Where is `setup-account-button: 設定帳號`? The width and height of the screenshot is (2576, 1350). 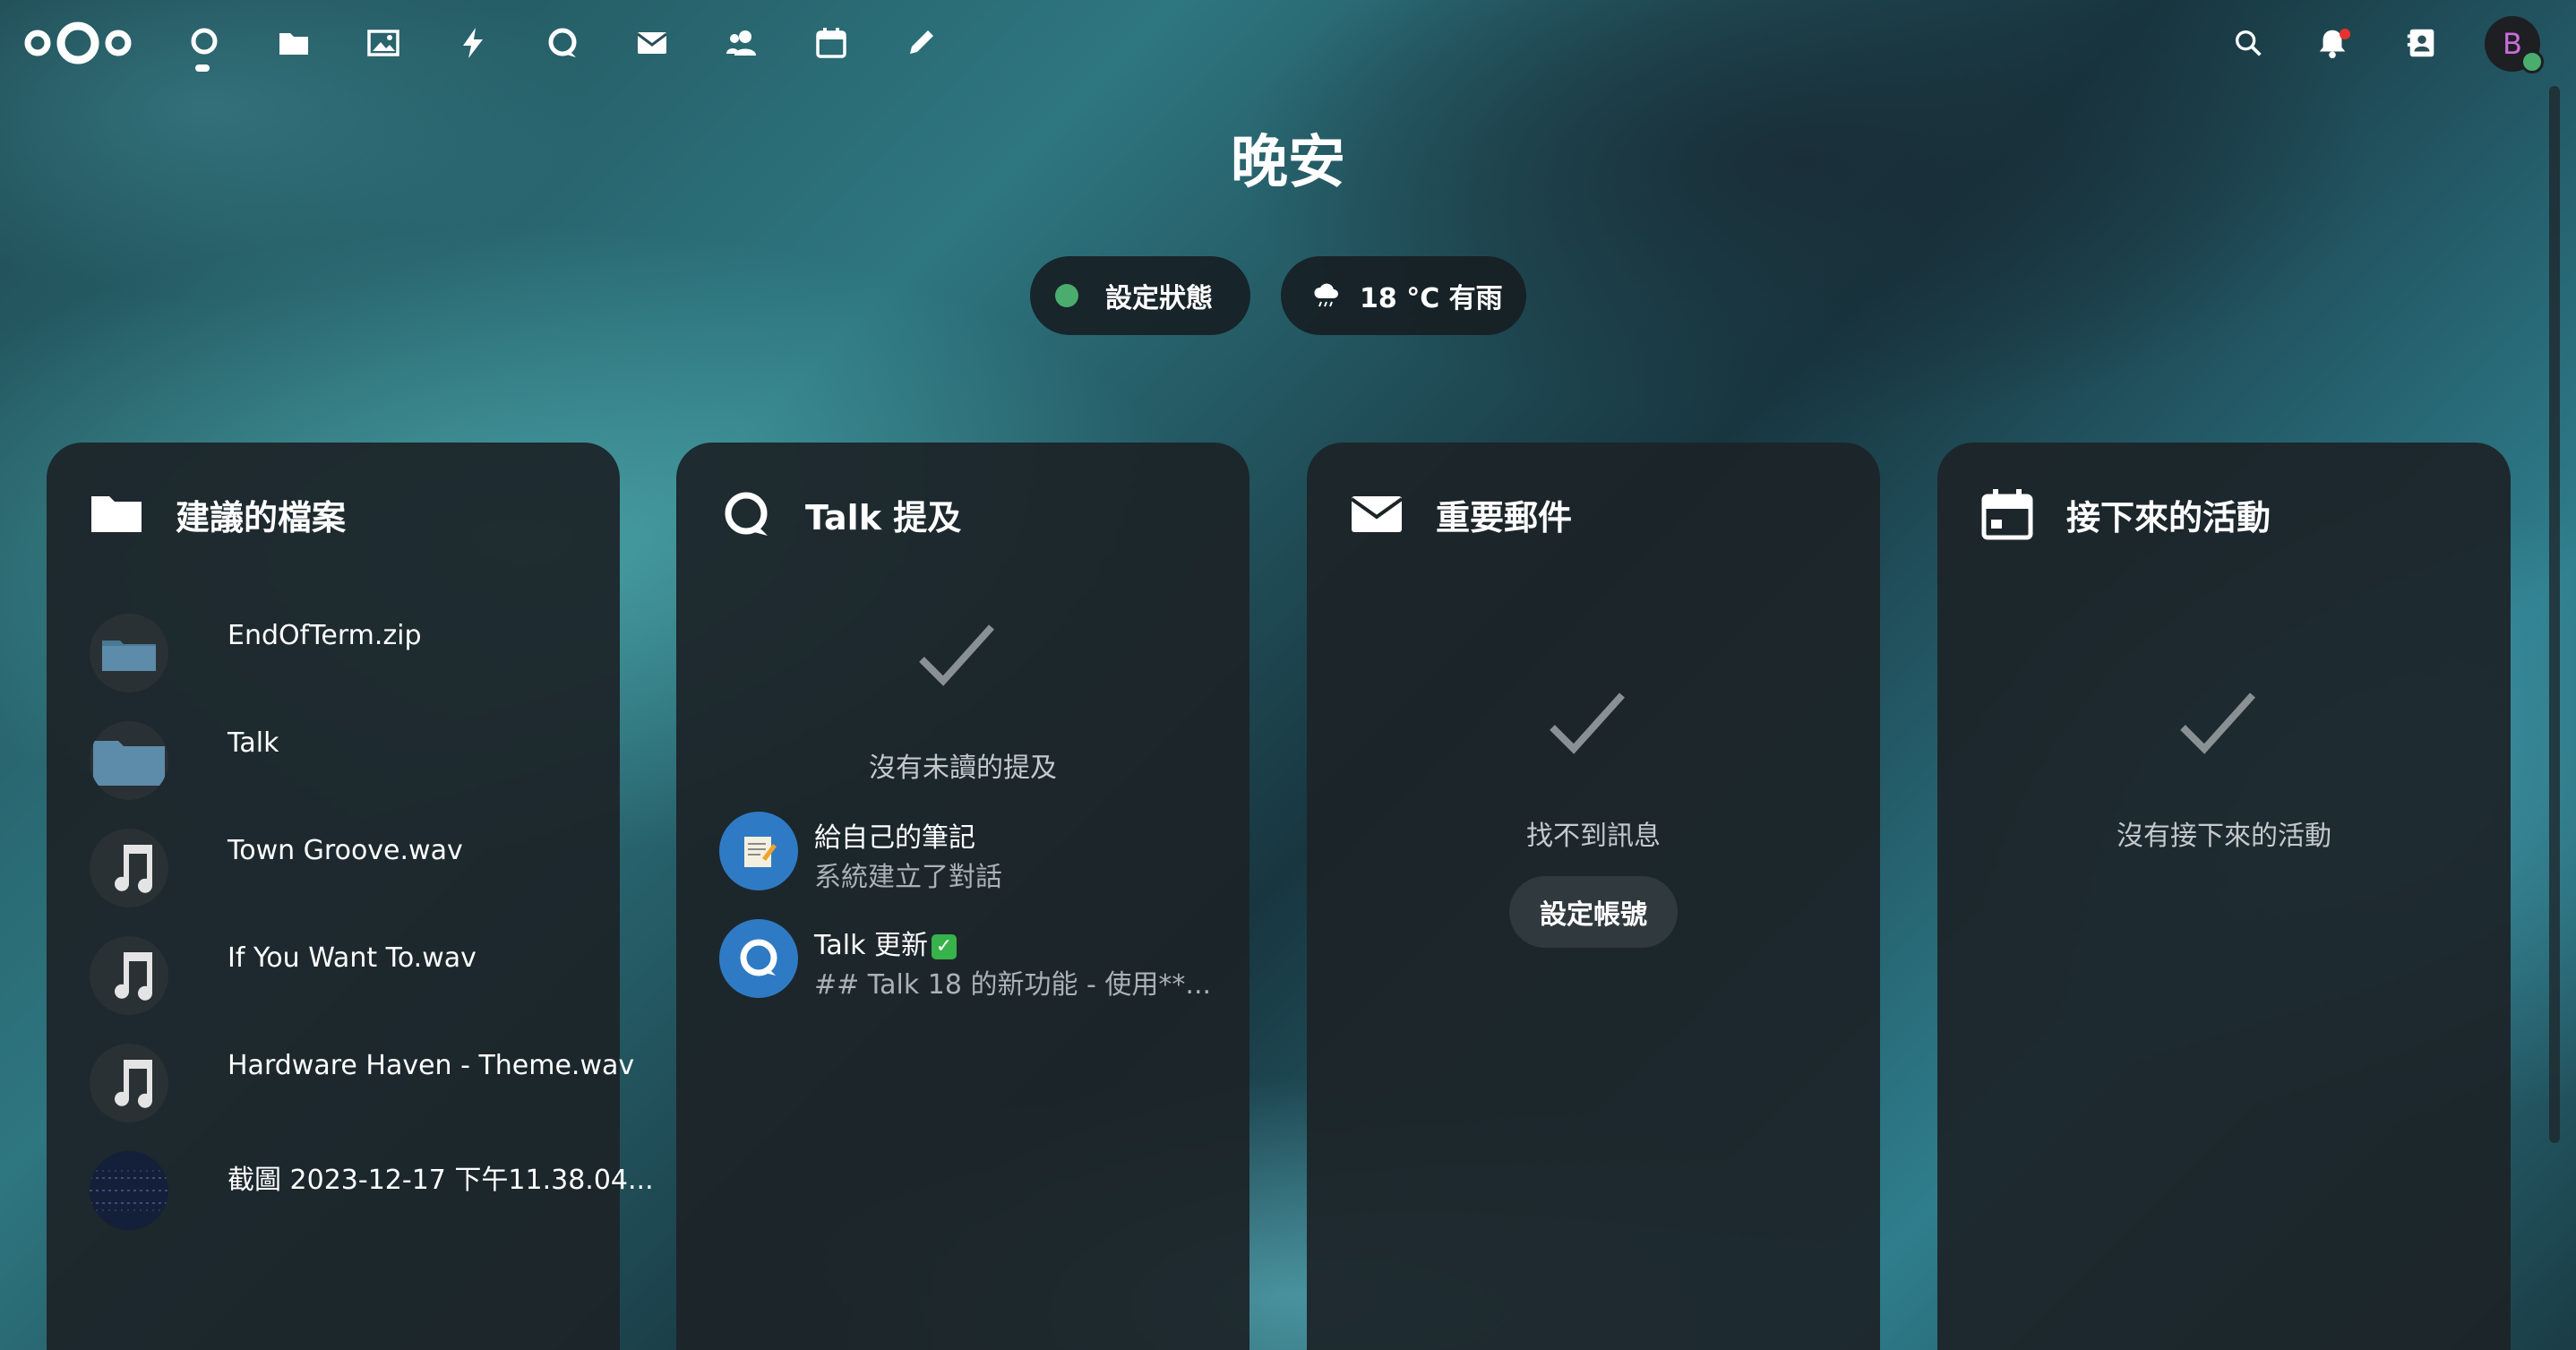 setup-account-button: 設定帳號 is located at coordinates (1593, 912).